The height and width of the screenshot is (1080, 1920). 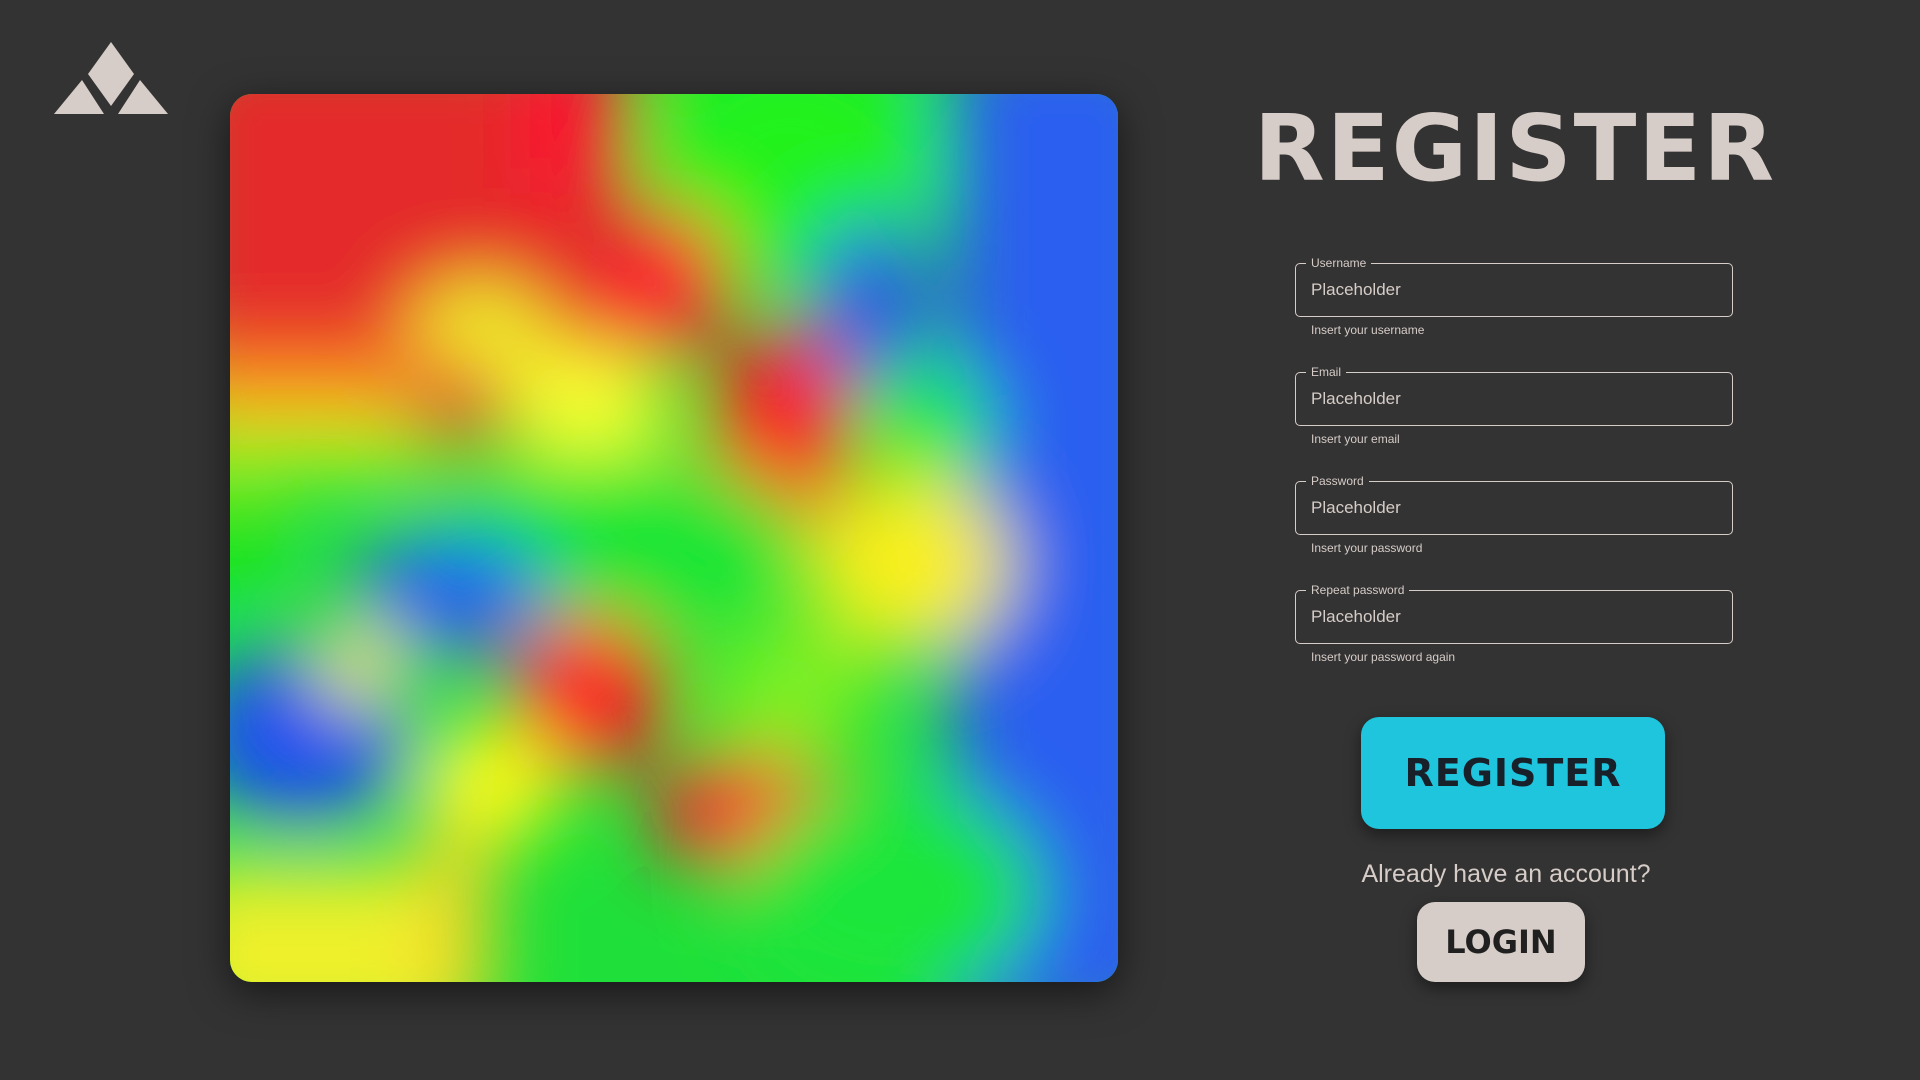 I want to click on repeat-password-input, so click(x=1514, y=617).